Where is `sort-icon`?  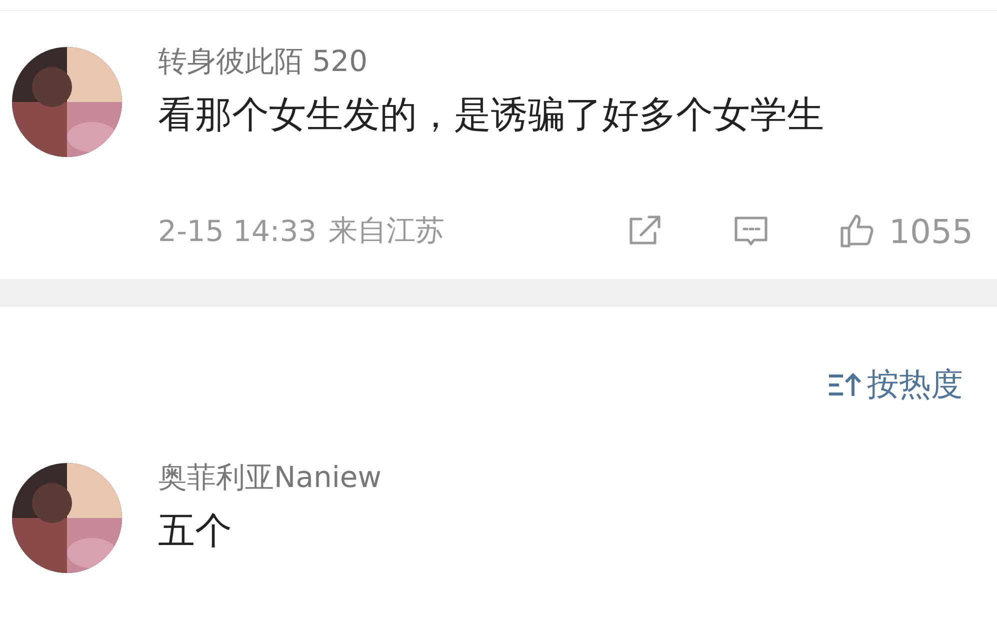
sort-icon is located at coordinates (844, 385).